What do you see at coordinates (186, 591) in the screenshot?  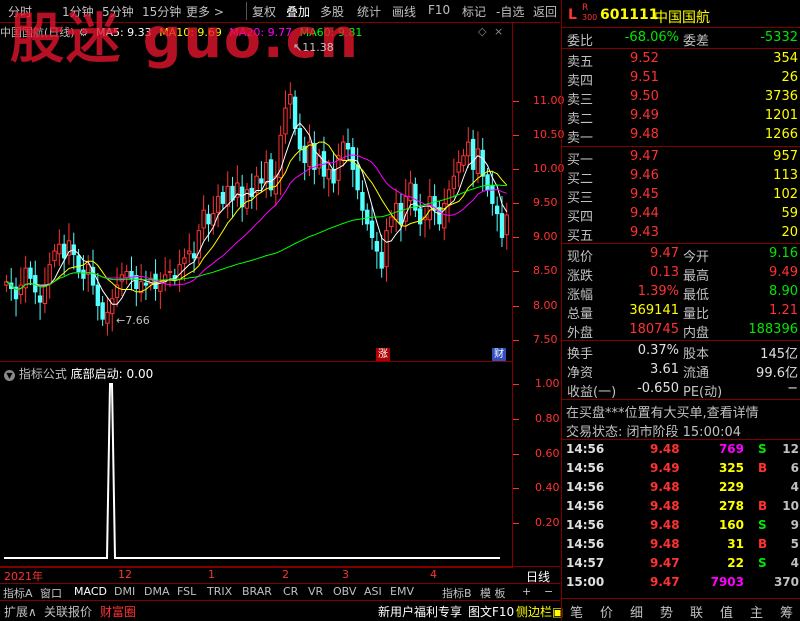 I see `tab-fsl: FSL` at bounding box center [186, 591].